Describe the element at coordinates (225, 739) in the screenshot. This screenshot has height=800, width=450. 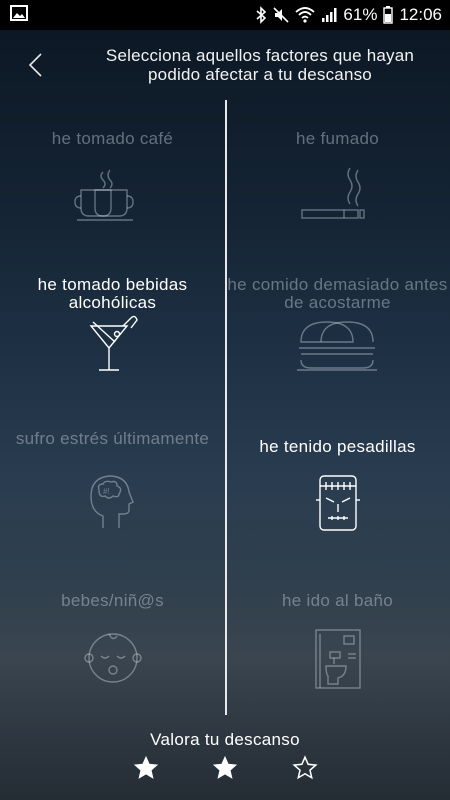
I see `rating-title: Valora tu descanso` at that location.